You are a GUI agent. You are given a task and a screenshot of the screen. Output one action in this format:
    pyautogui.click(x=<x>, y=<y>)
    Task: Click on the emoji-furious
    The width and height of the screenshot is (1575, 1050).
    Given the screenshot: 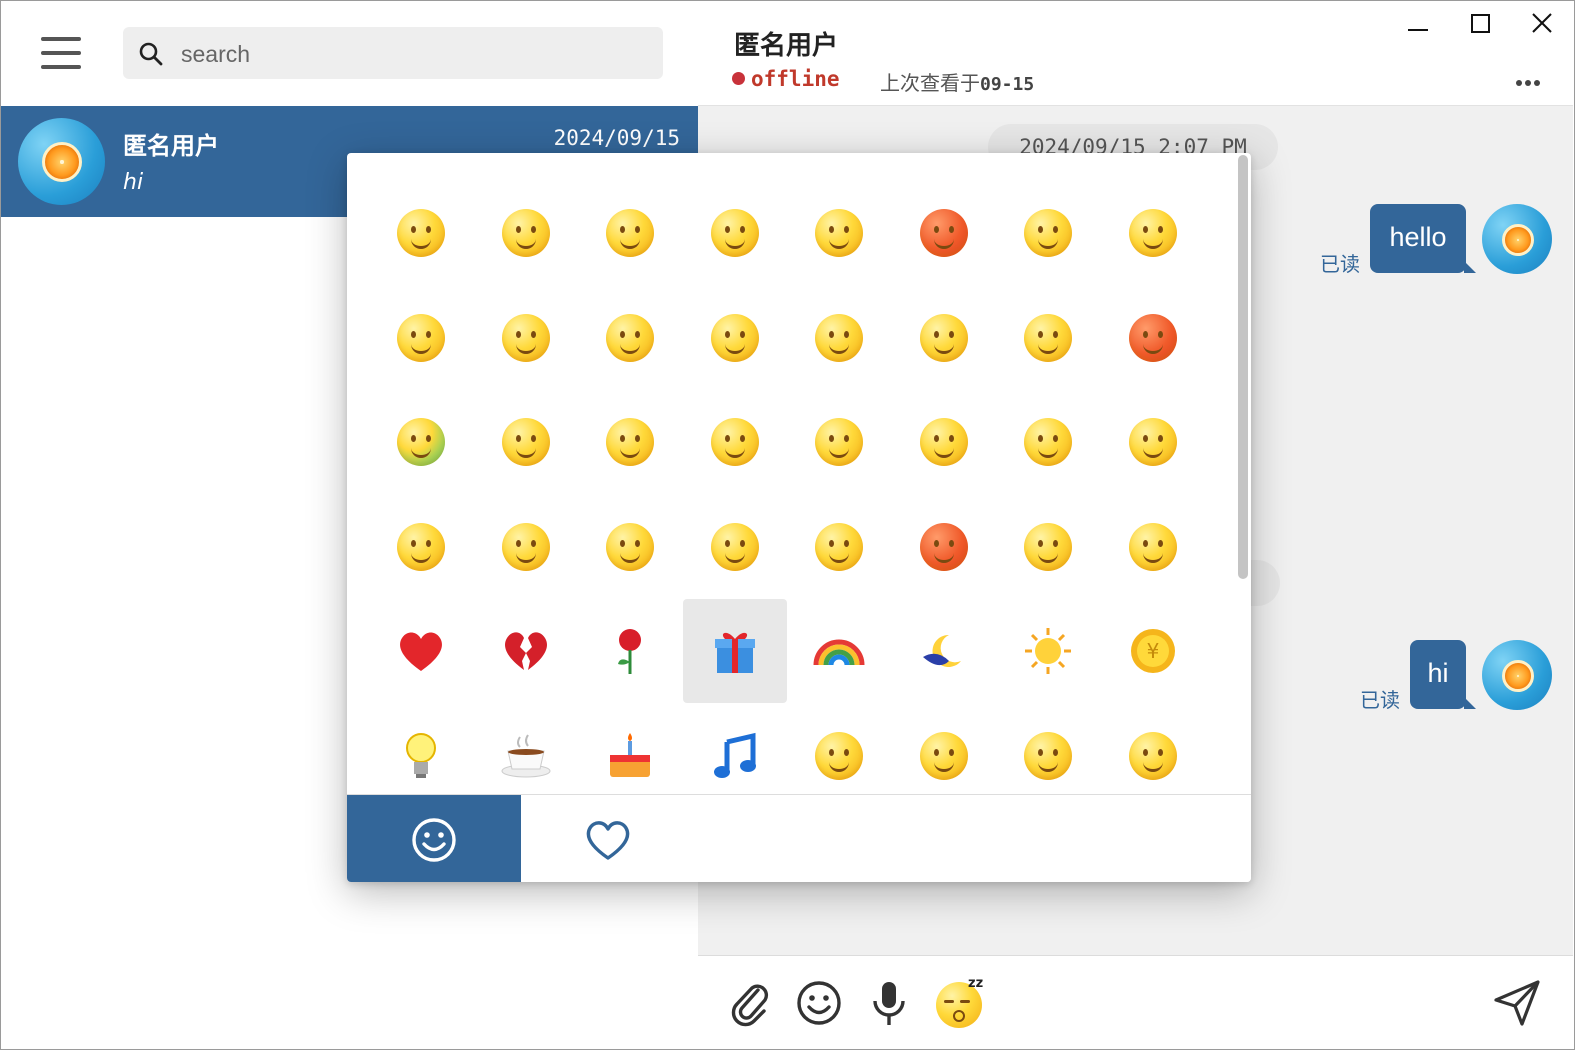 What is the action you would take?
    pyautogui.click(x=944, y=547)
    